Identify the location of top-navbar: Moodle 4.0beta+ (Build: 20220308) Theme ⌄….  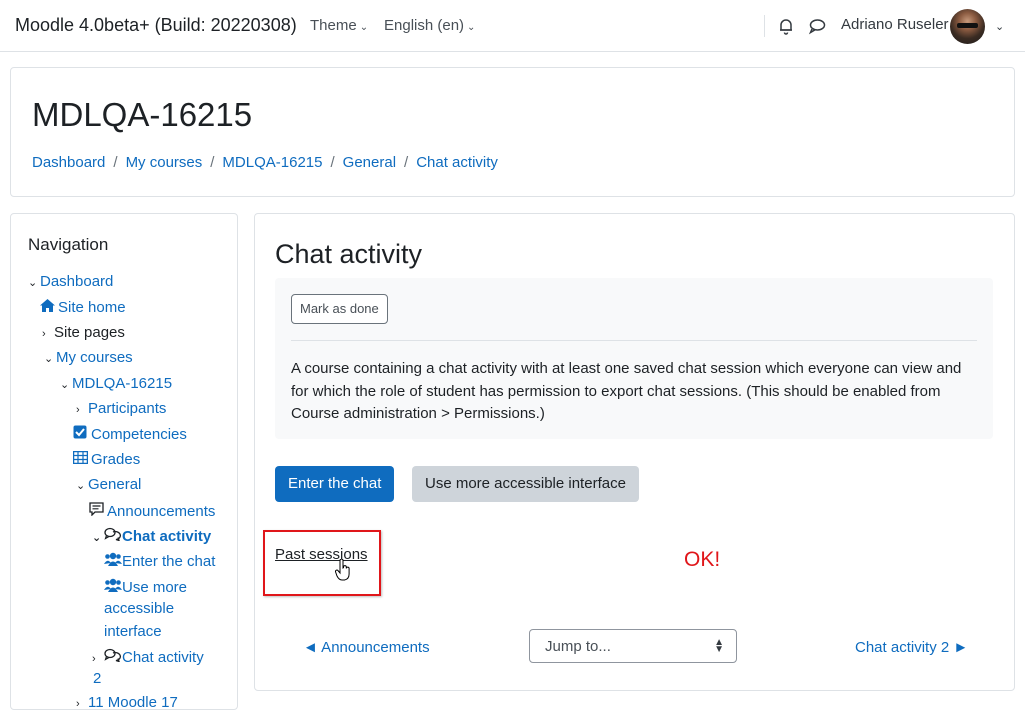
(512, 26).